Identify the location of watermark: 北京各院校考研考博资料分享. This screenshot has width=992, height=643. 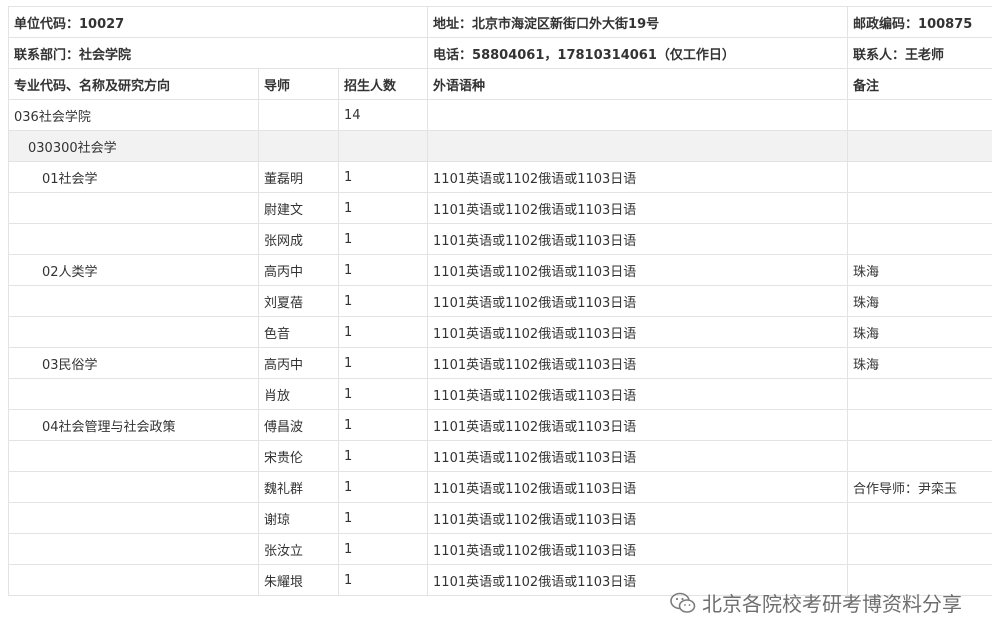
(816, 602).